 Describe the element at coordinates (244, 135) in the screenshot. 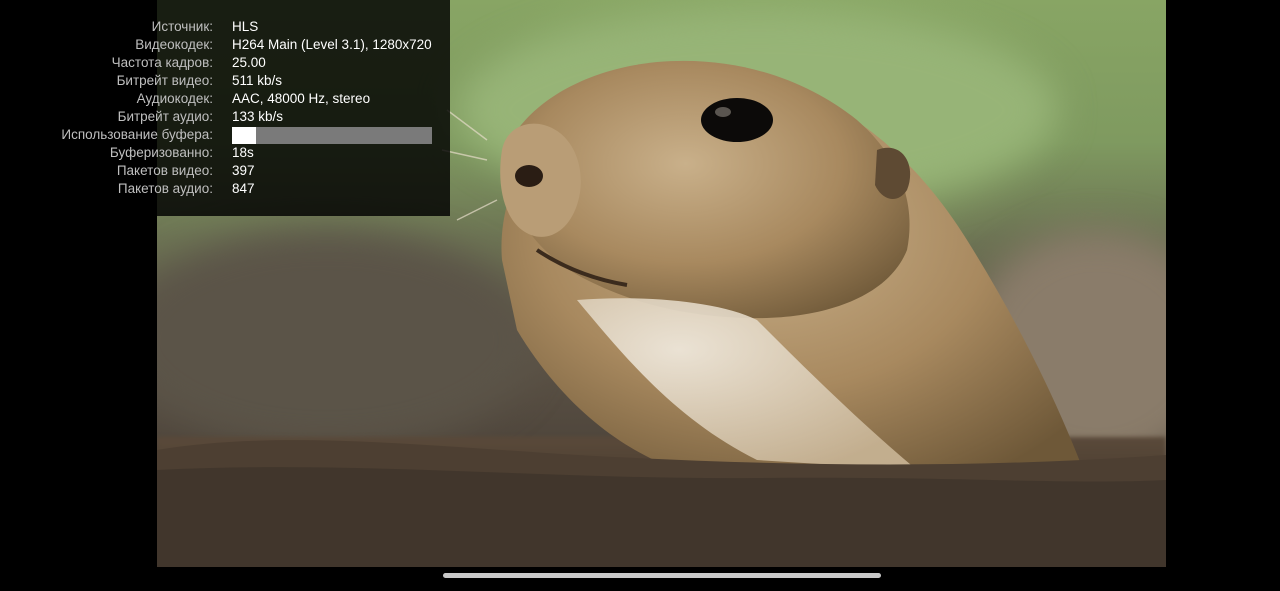

I see `buffer-usage-fill` at that location.